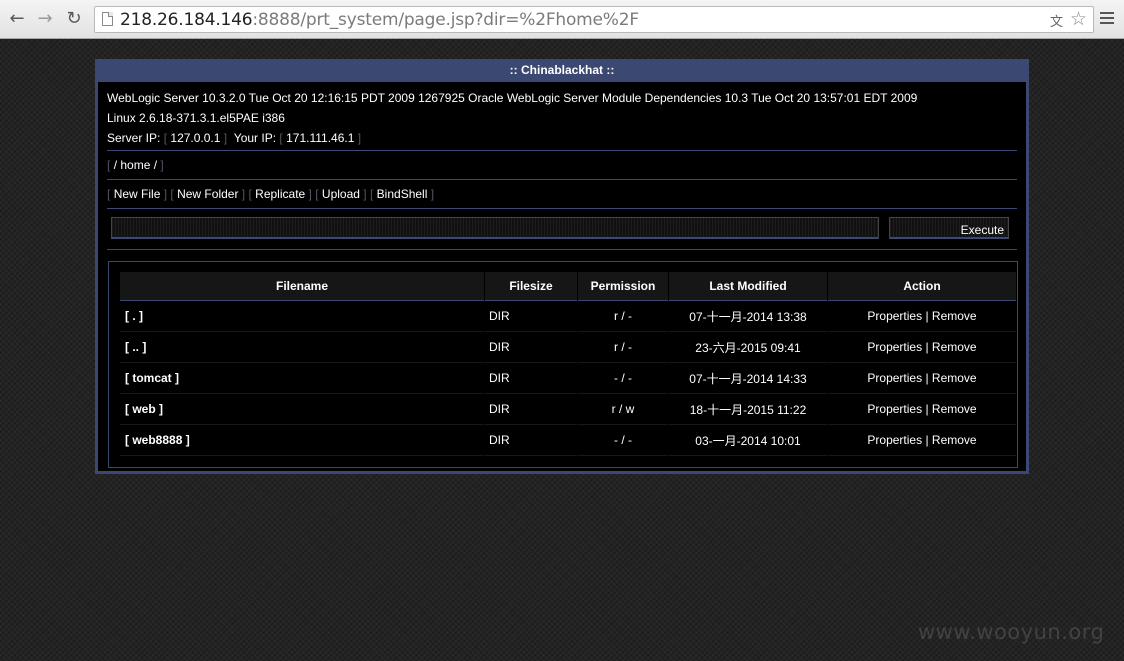 The height and width of the screenshot is (661, 1124). Describe the element at coordinates (186, 20) in the screenshot. I see `url-host: 218.26.184.146` at that location.